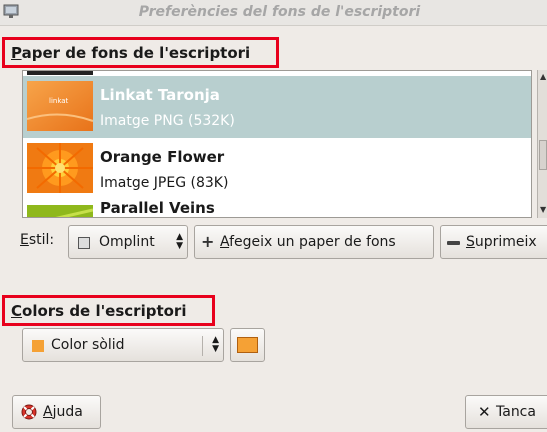 The height and width of the screenshot is (432, 547). I want to click on remove-wallpaper-mnemonic: S, so click(470, 242).